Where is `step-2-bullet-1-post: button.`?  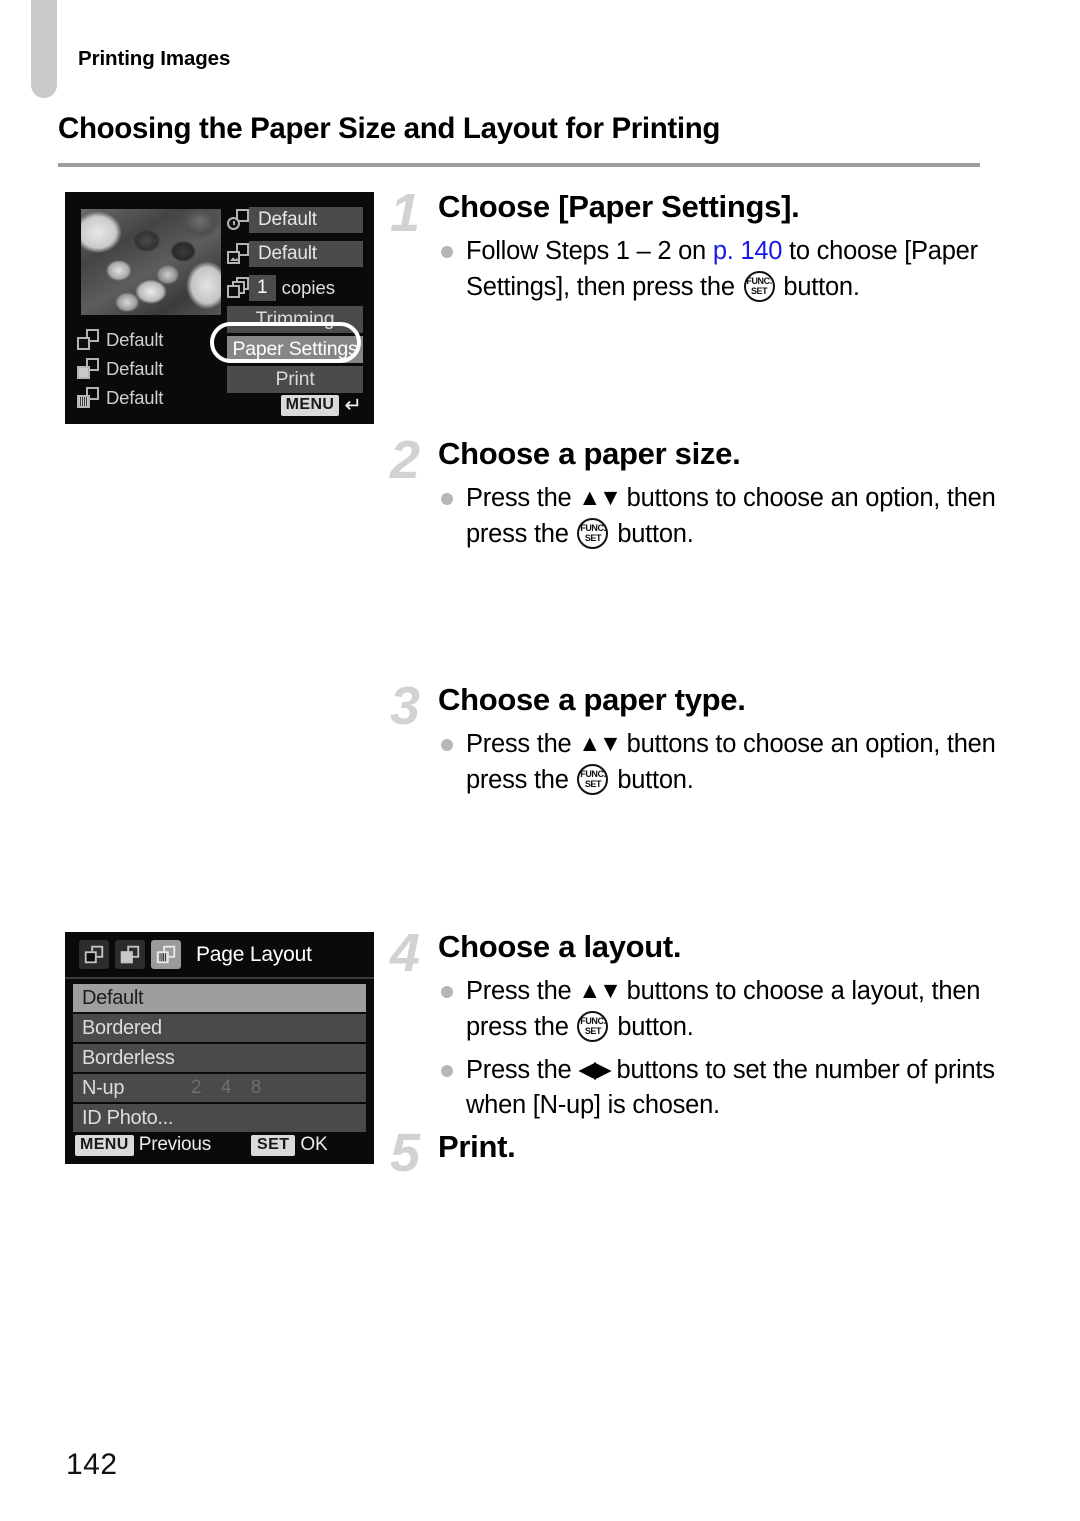
step-2-bullet-1-post: button. is located at coordinates (652, 533).